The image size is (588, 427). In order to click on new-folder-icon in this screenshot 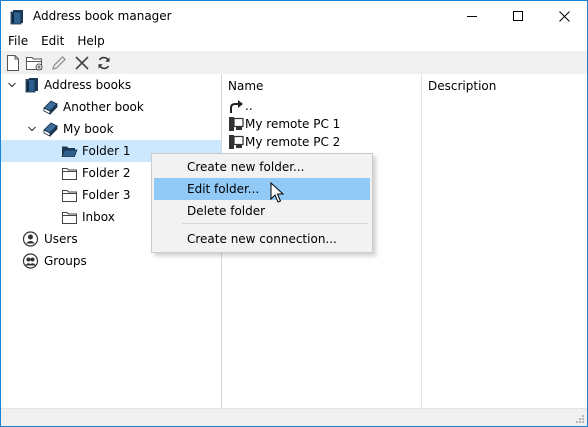, I will do `click(34, 64)`.